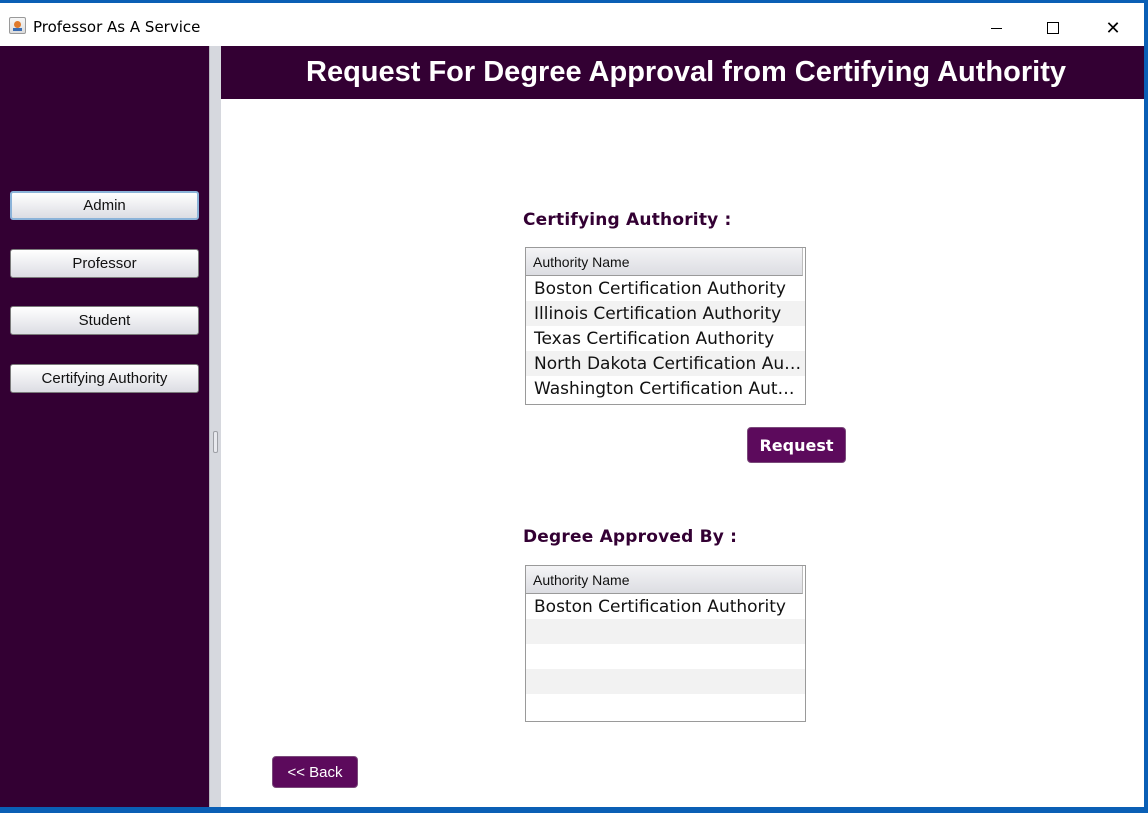  I want to click on window-title: Professor As A Service, so click(117, 27).